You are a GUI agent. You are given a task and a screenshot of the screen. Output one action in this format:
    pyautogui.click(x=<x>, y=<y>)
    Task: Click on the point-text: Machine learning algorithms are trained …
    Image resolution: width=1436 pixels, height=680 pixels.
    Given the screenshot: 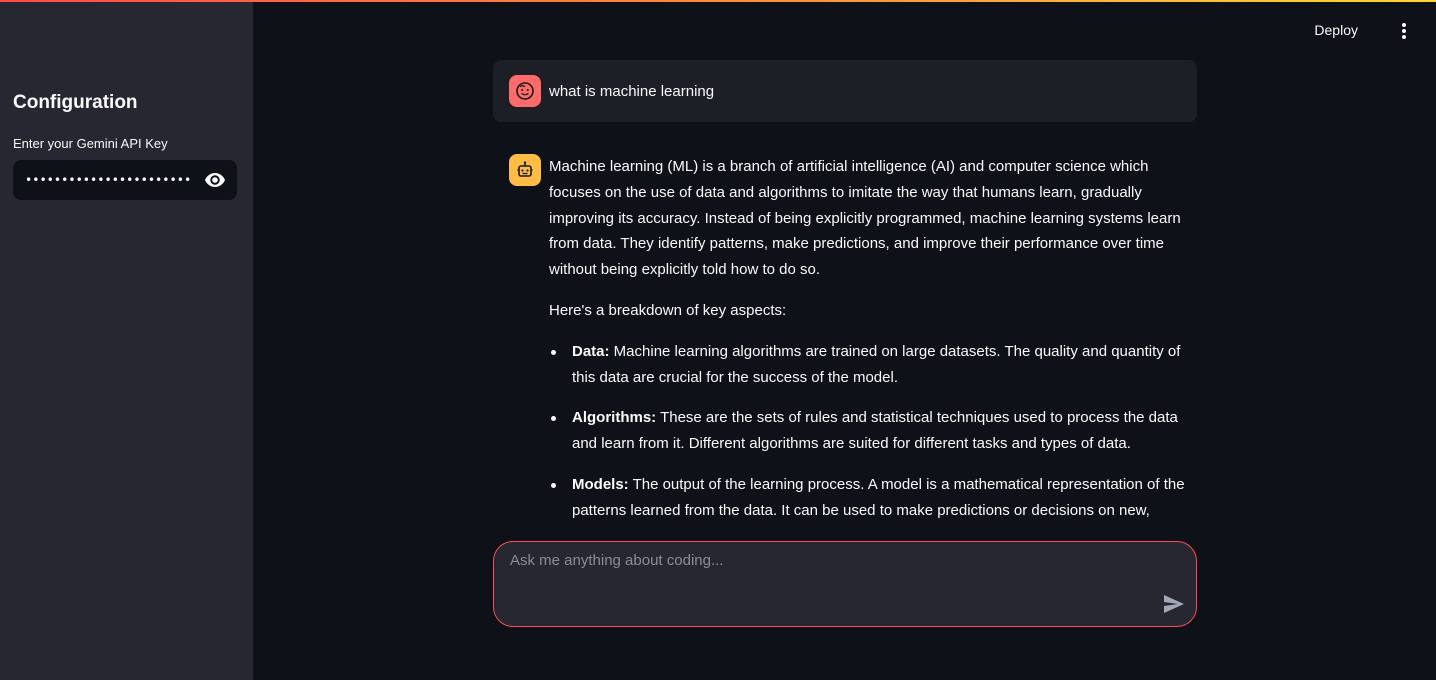 What is the action you would take?
    pyautogui.click(x=876, y=364)
    